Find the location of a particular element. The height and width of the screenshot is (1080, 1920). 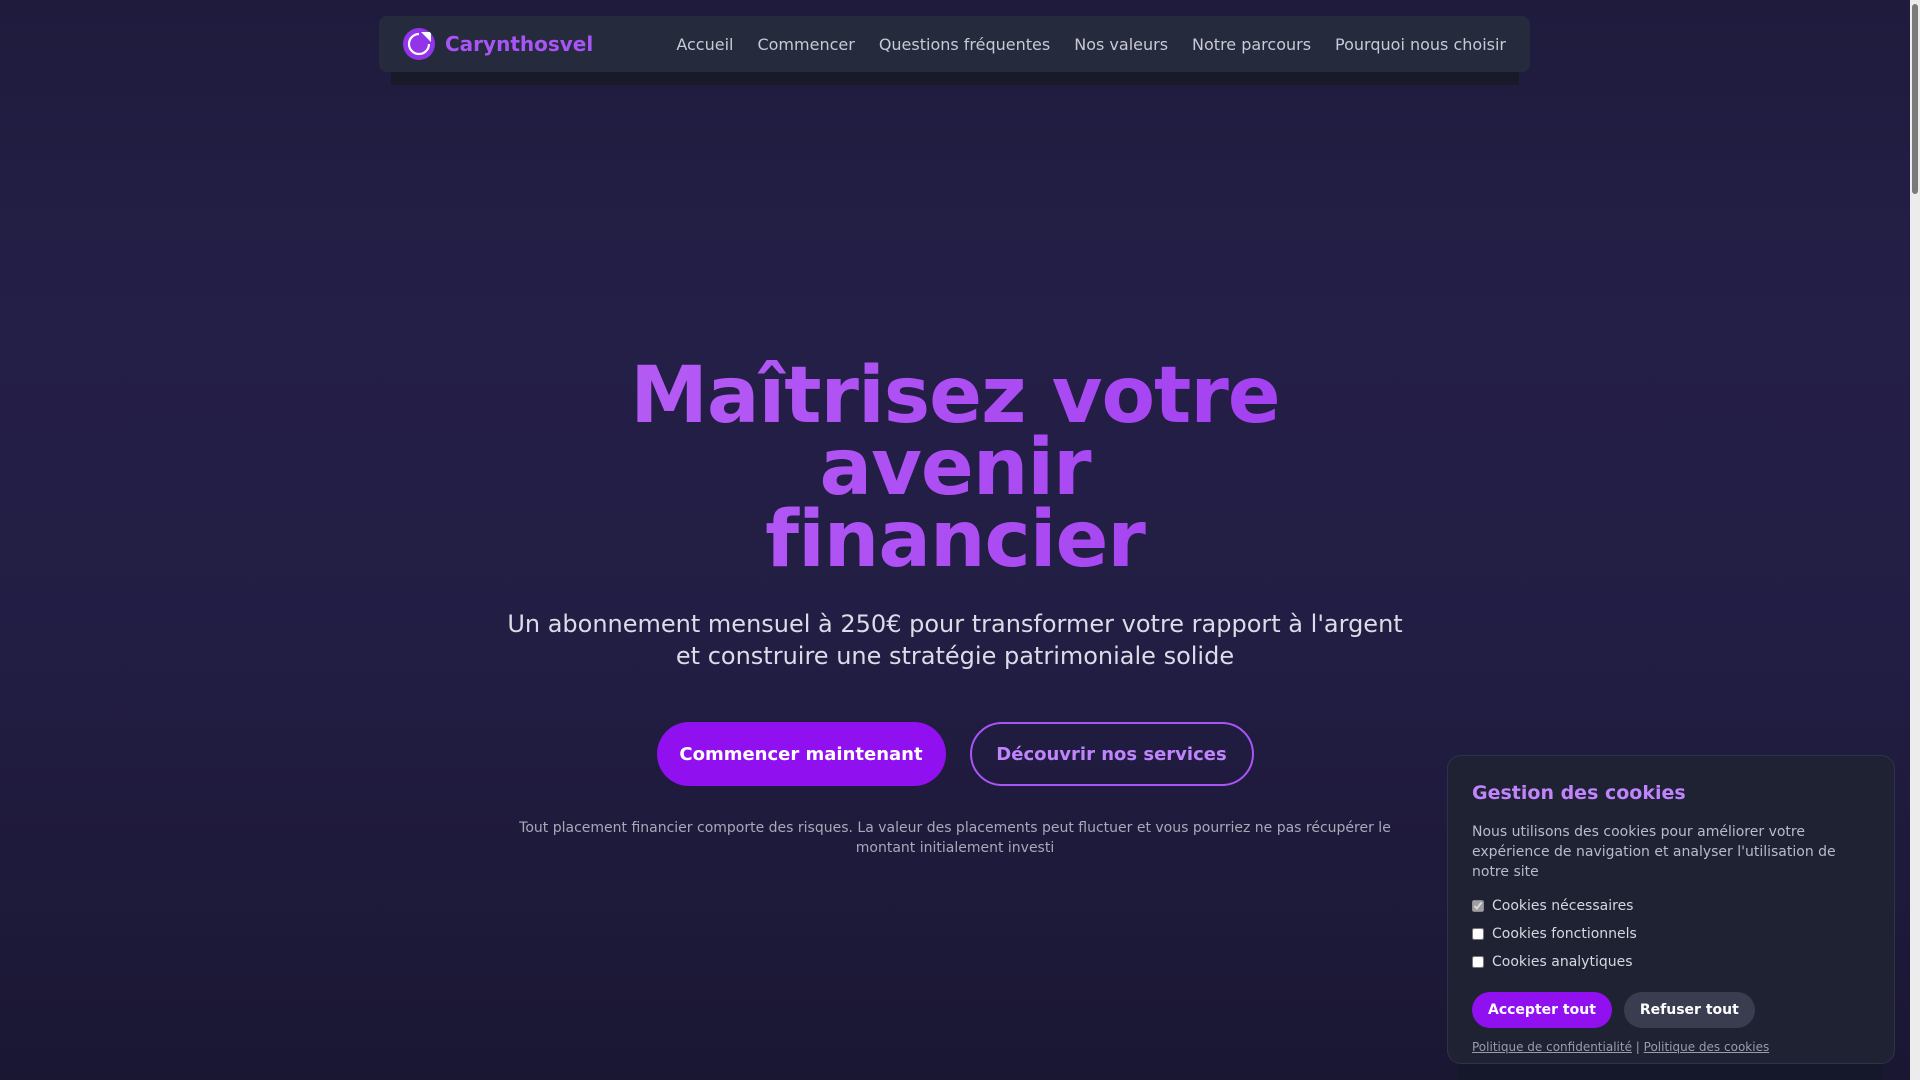

accept-all-button: Accepter tout is located at coordinates (1542, 1010).